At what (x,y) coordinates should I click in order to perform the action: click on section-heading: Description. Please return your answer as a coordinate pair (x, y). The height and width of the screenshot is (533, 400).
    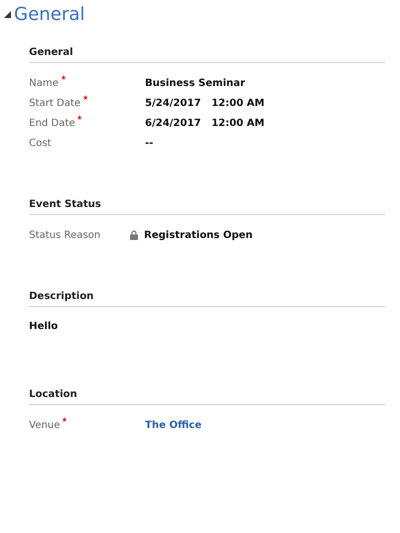
    Looking at the image, I should click on (207, 298).